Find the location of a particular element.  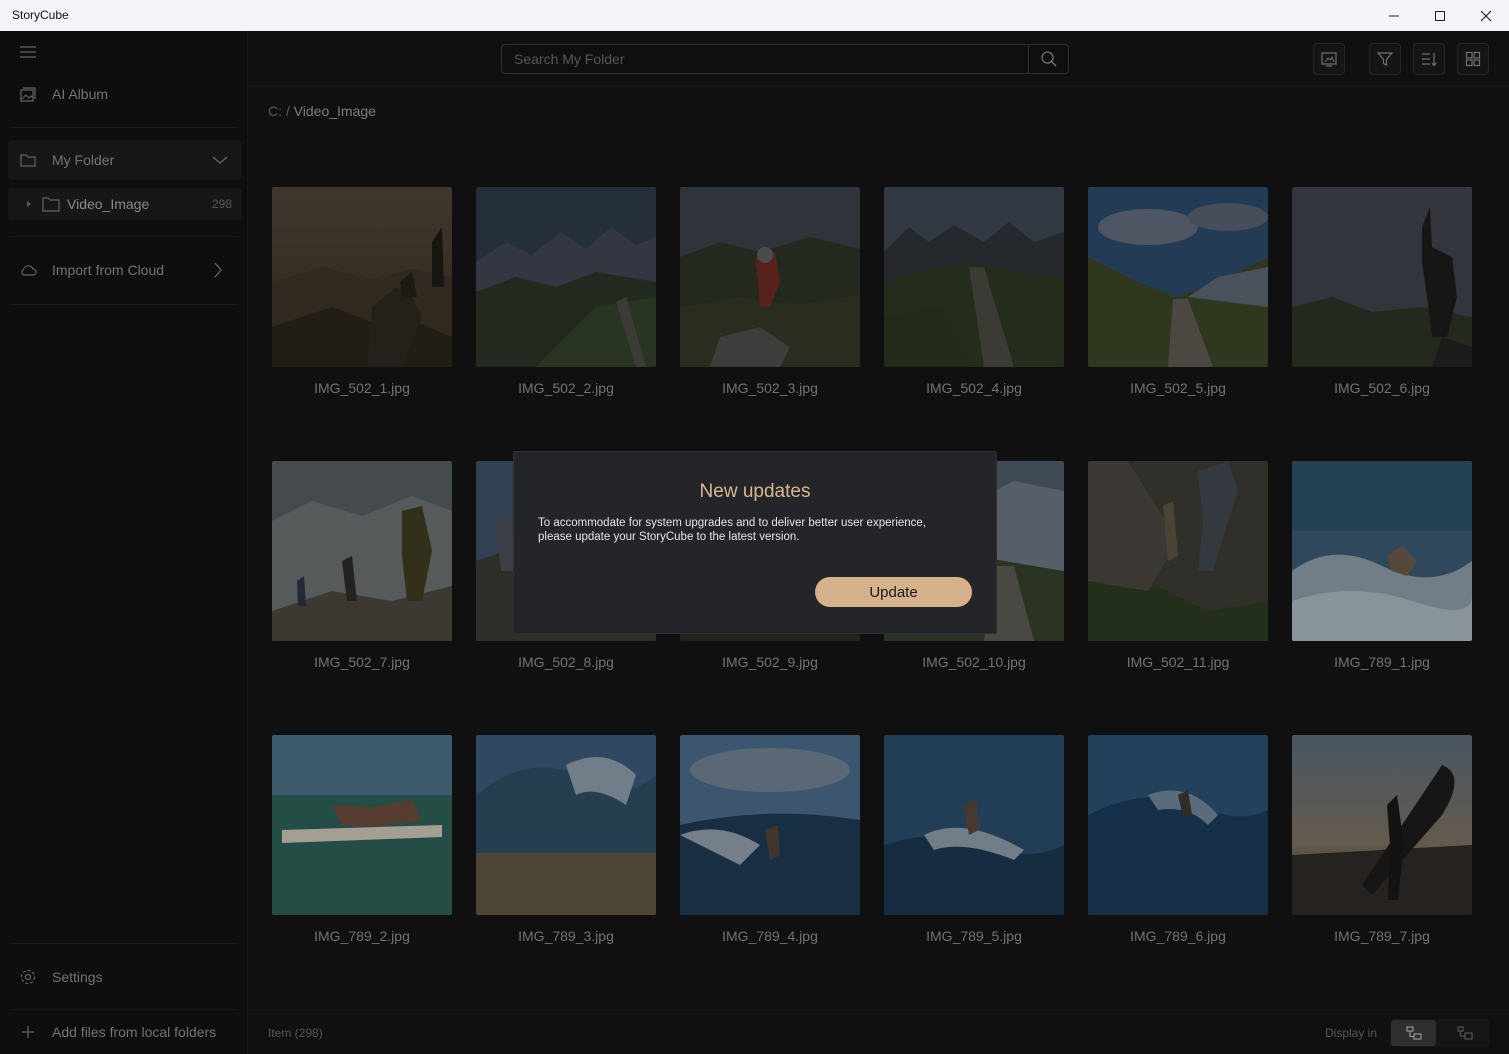

close-button is located at coordinates (1486, 15).